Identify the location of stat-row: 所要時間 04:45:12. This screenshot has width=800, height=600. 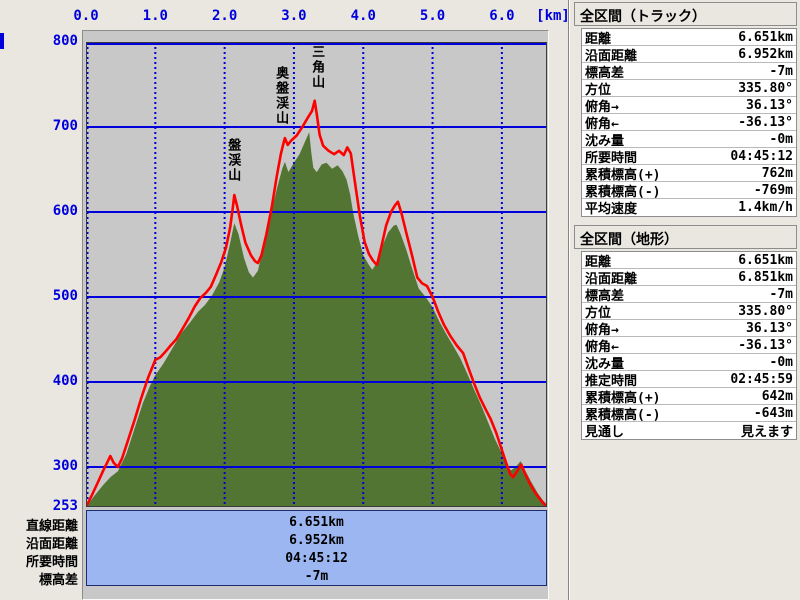
(689, 157).